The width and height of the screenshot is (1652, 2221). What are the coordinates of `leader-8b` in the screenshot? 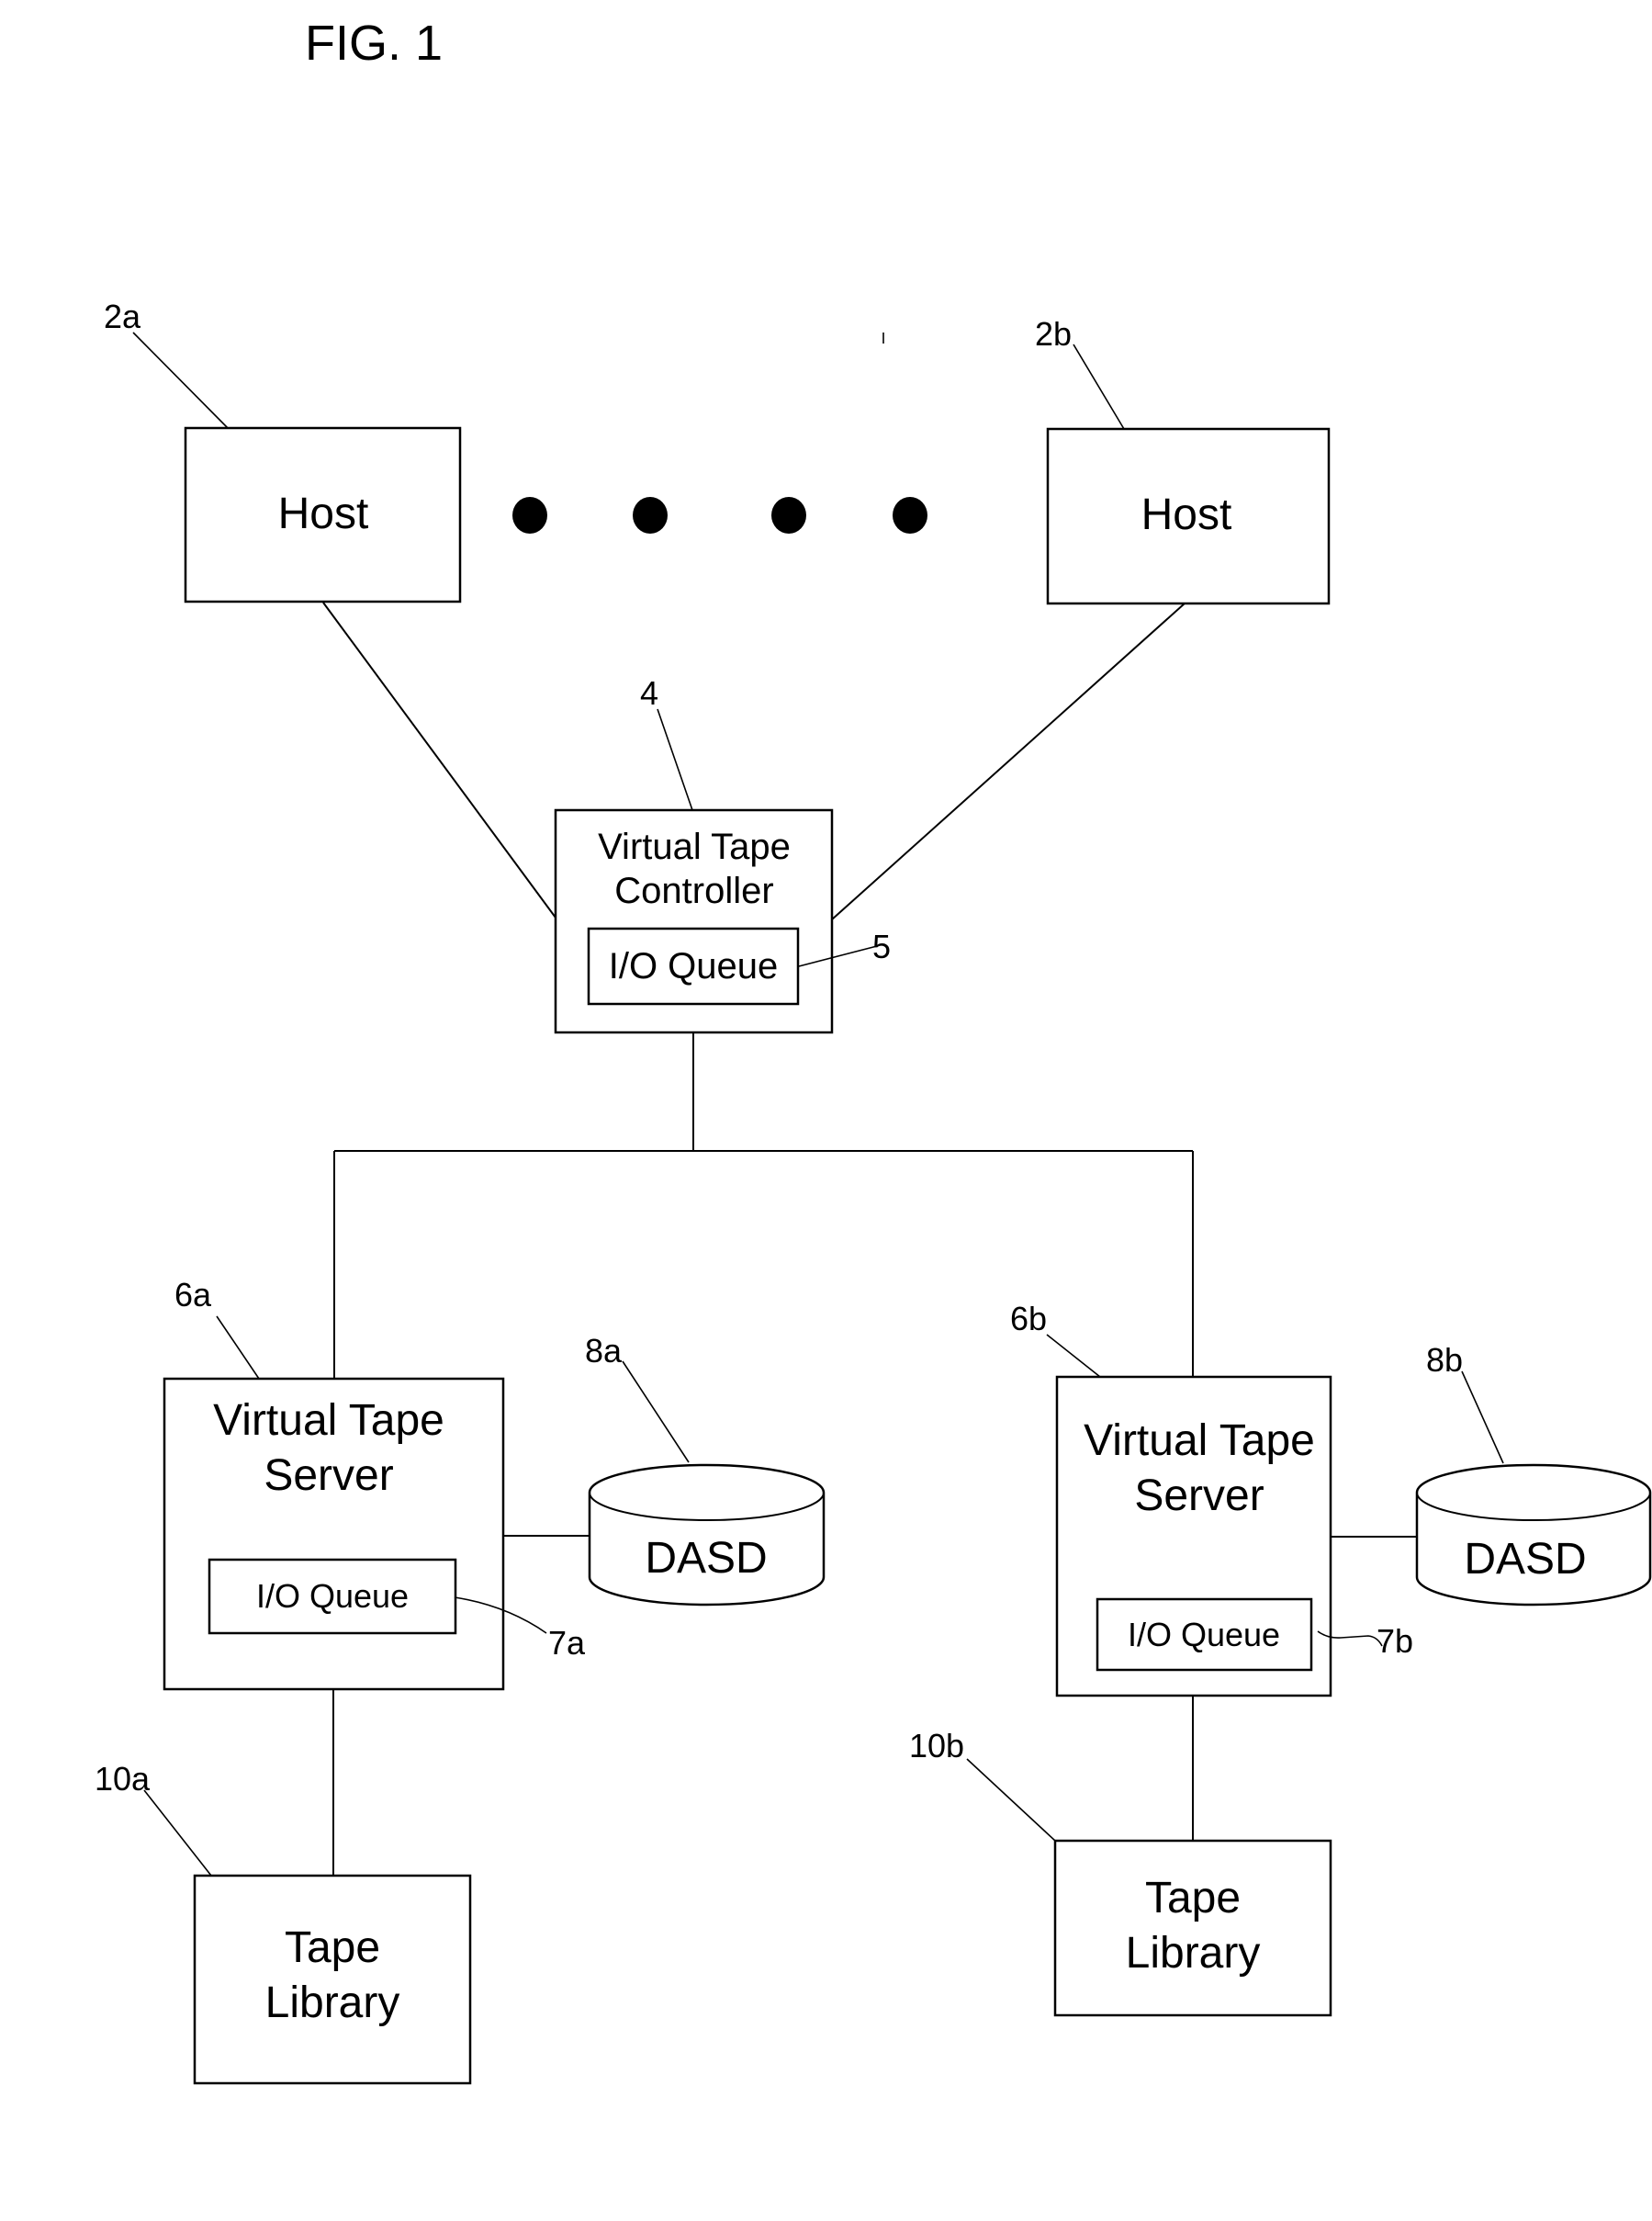 It's located at (1482, 1417).